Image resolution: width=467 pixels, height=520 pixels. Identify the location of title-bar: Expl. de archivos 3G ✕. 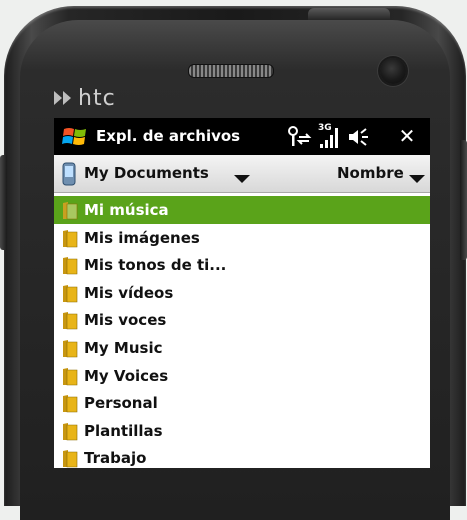
(242, 136).